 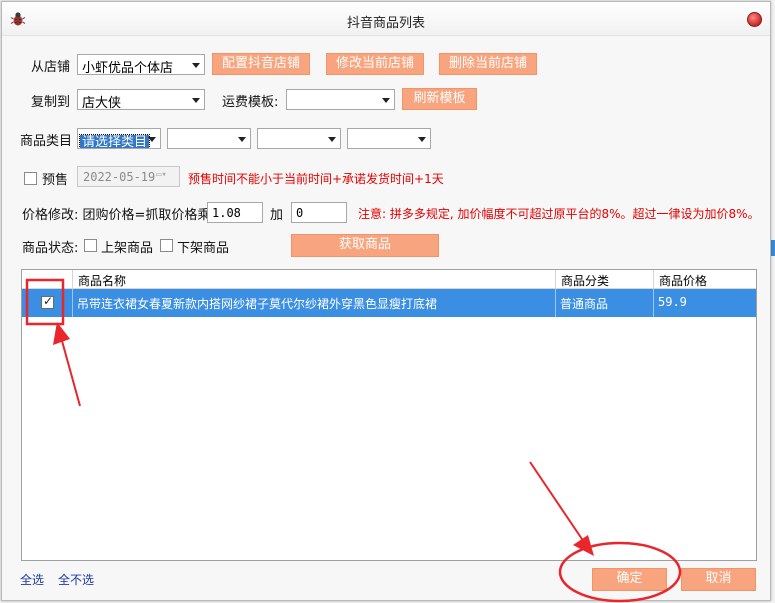 I want to click on row-checkbox, so click(x=47, y=301).